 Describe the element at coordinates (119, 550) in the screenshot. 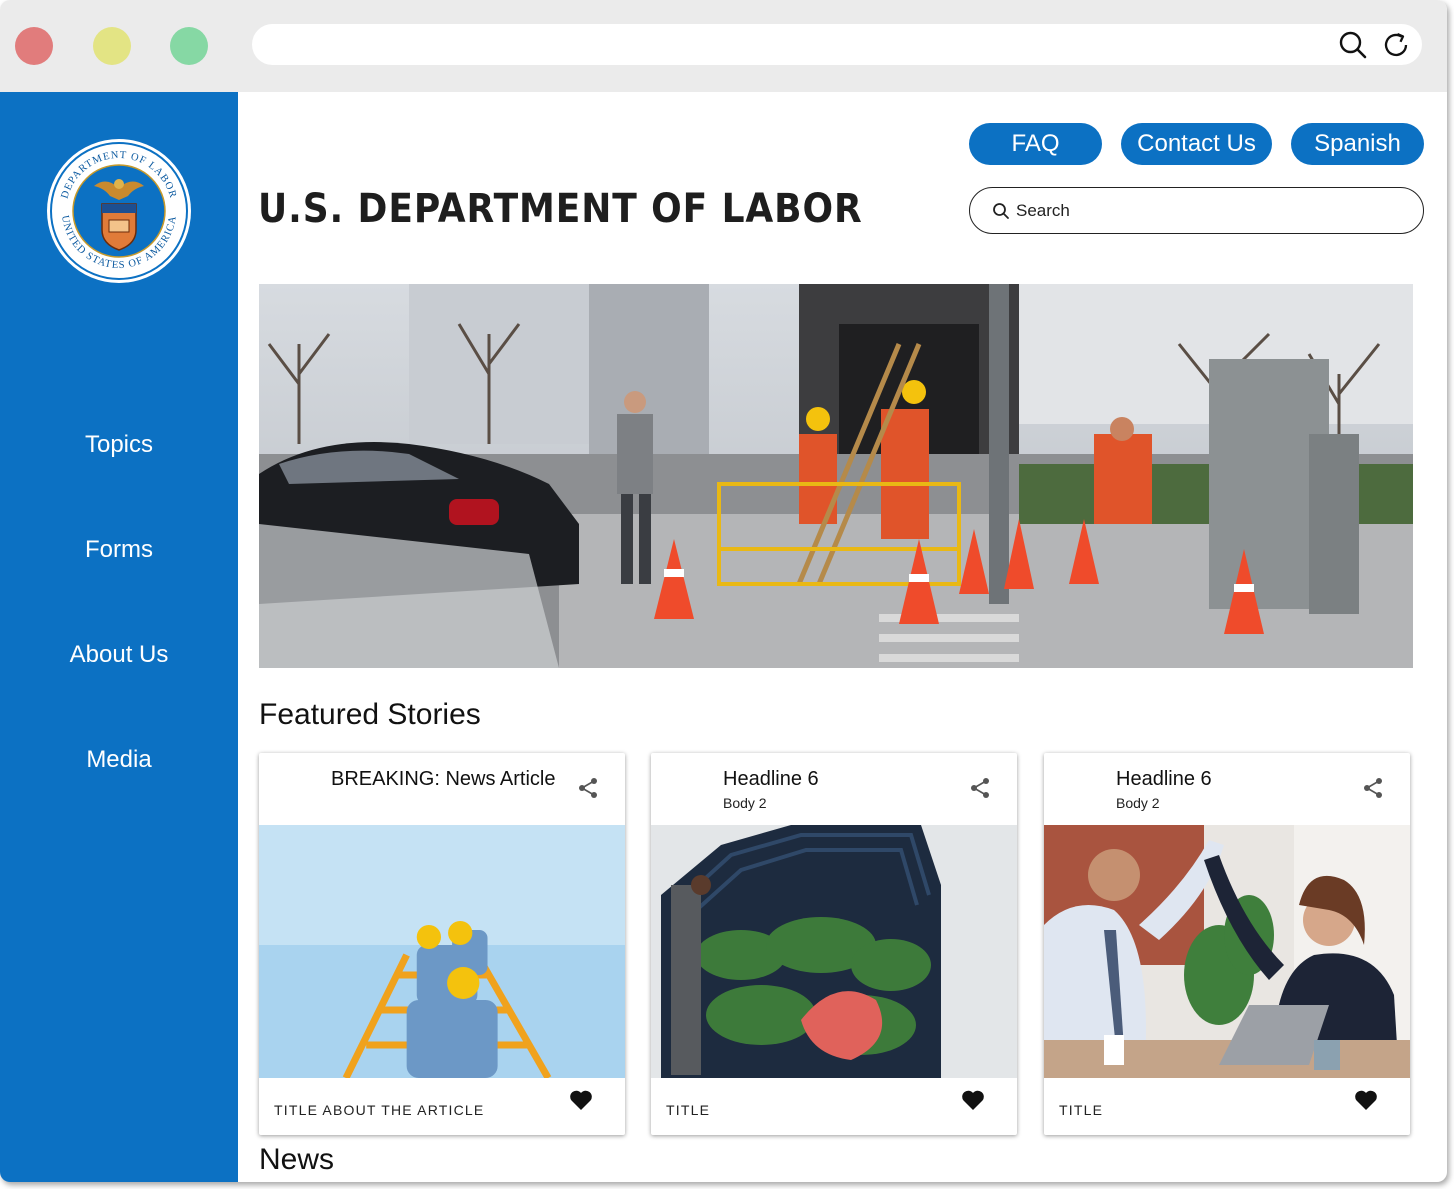

I see `sidebar-item-forms: Forms` at that location.